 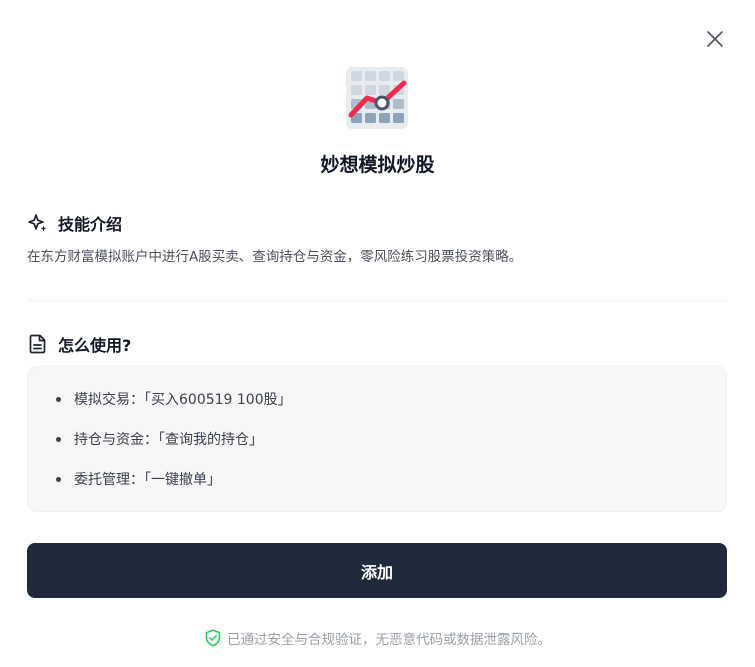 What do you see at coordinates (147, 480) in the screenshot?
I see `usage-example-text: 委托管理：「一键撤单」` at bounding box center [147, 480].